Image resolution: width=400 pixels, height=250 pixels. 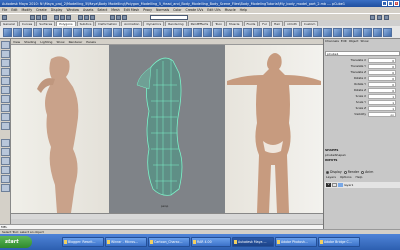 I want to click on combine-icon, so click(x=117, y=32).